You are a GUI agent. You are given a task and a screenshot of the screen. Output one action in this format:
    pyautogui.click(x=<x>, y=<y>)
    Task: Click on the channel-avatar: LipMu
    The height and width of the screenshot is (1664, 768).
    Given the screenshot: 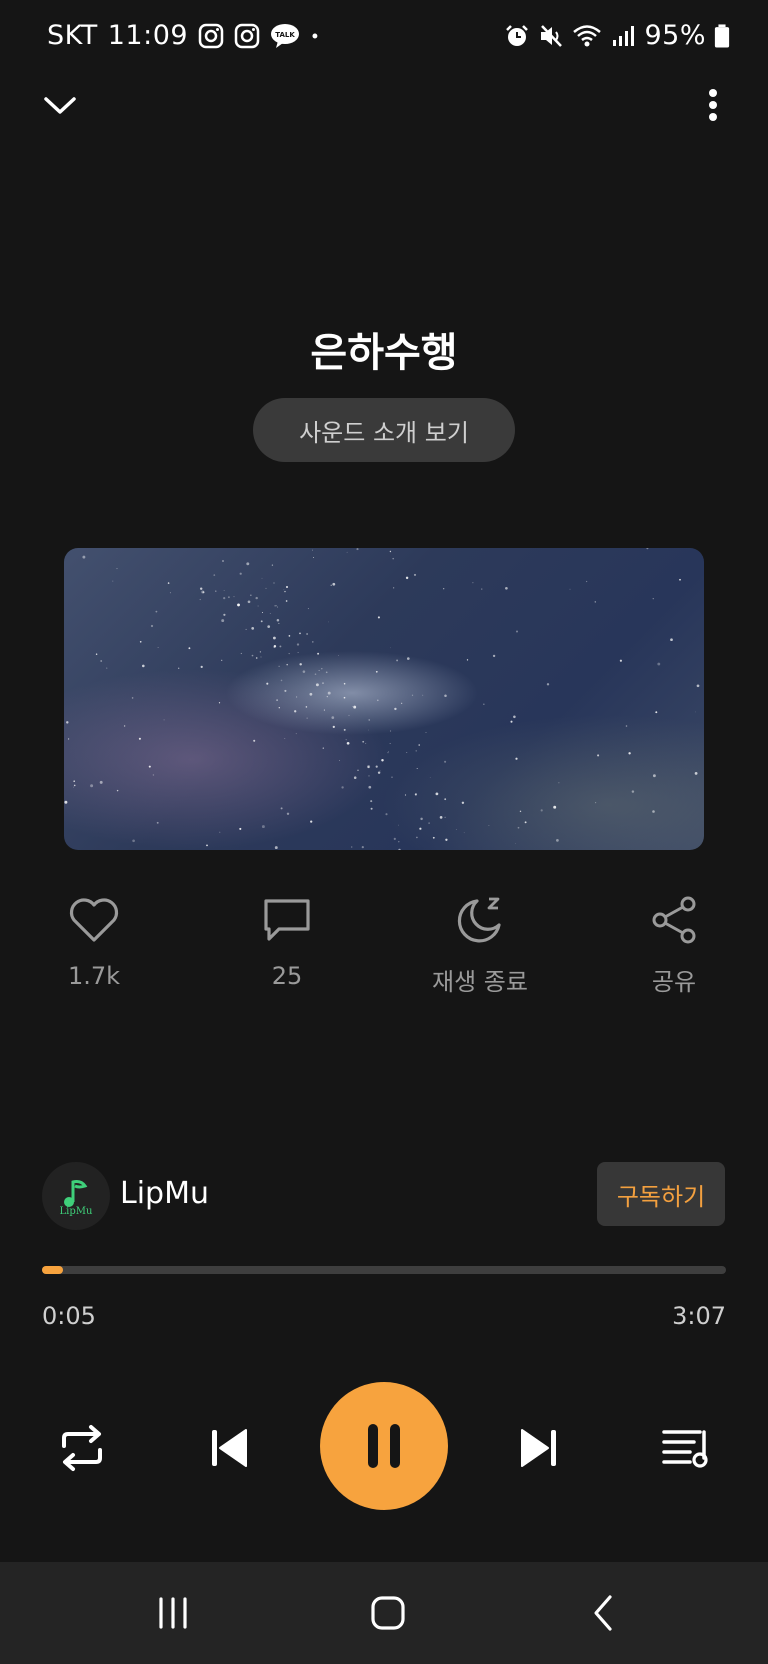 What is the action you would take?
    pyautogui.click(x=76, y=1196)
    